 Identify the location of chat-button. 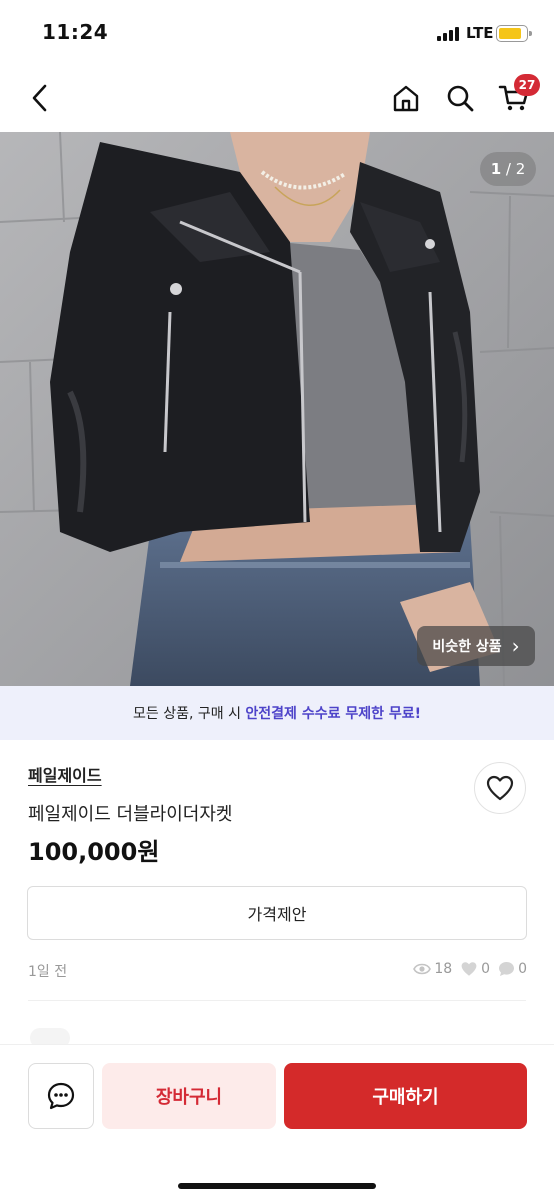
(61, 1096).